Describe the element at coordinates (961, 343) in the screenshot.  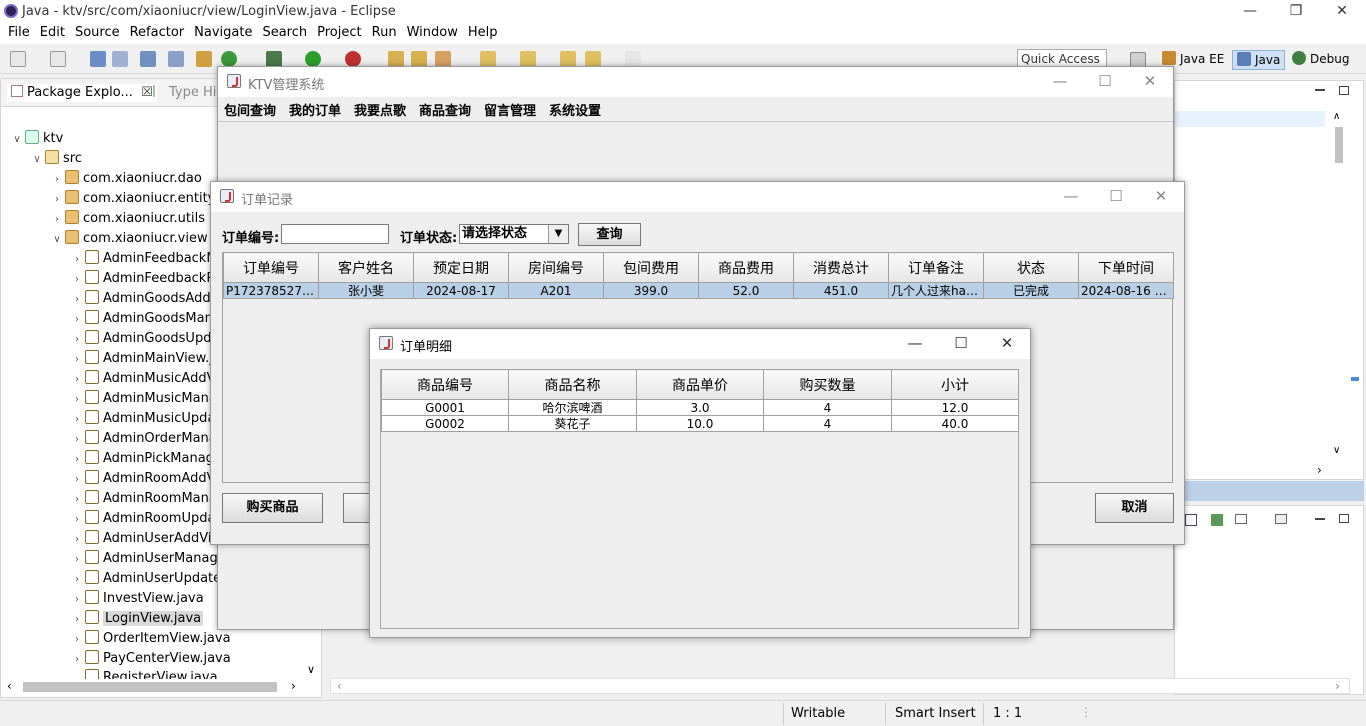
I see `detail-maximize-button: ☐` at that location.